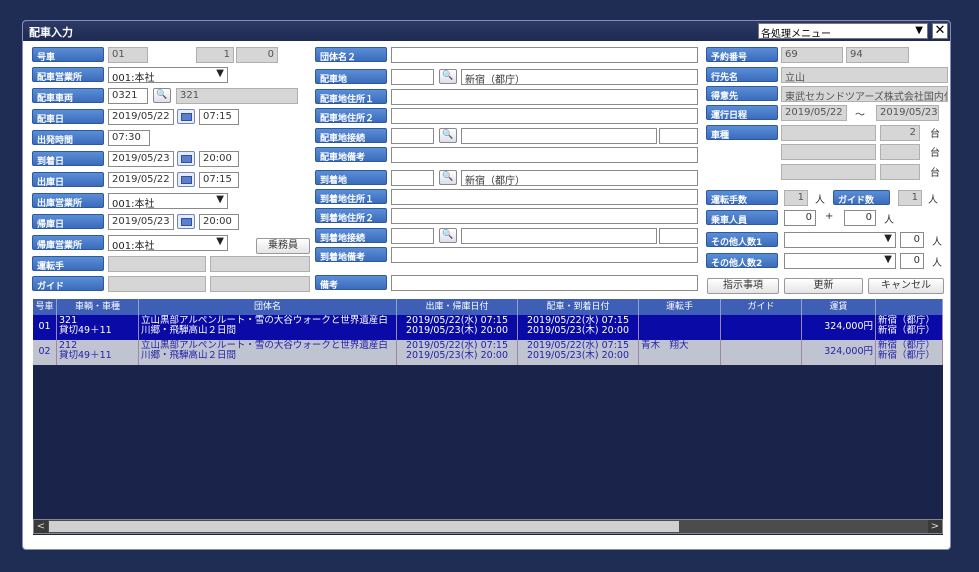  I want to click on header-driver: 運転手, so click(680, 307).